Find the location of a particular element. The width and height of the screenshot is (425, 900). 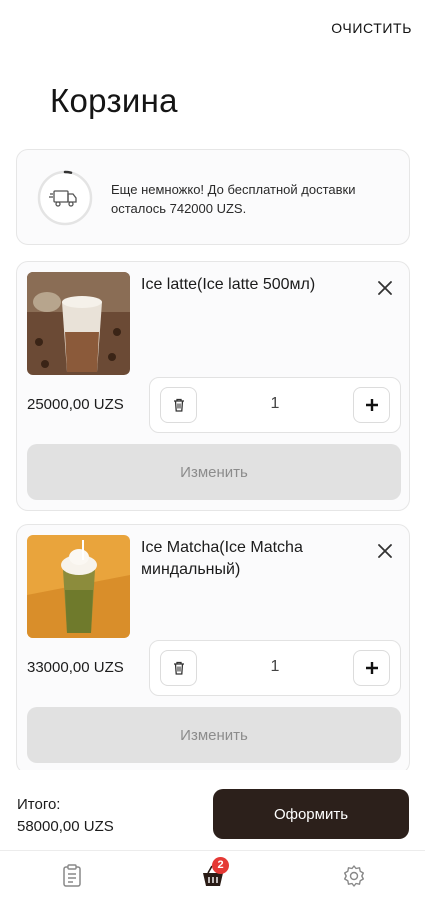

clear-cart-button: ОЧИСТИТЬ is located at coordinates (371, 28).